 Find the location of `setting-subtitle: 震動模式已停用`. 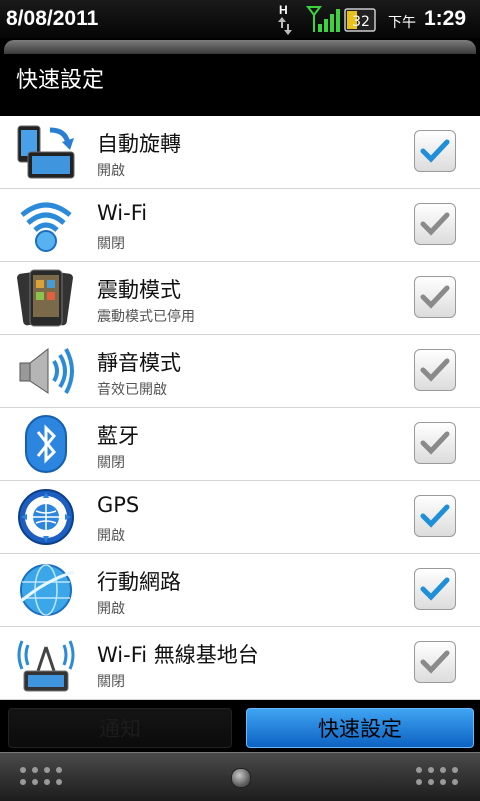

setting-subtitle: 震動模式已停用 is located at coordinates (146, 317).